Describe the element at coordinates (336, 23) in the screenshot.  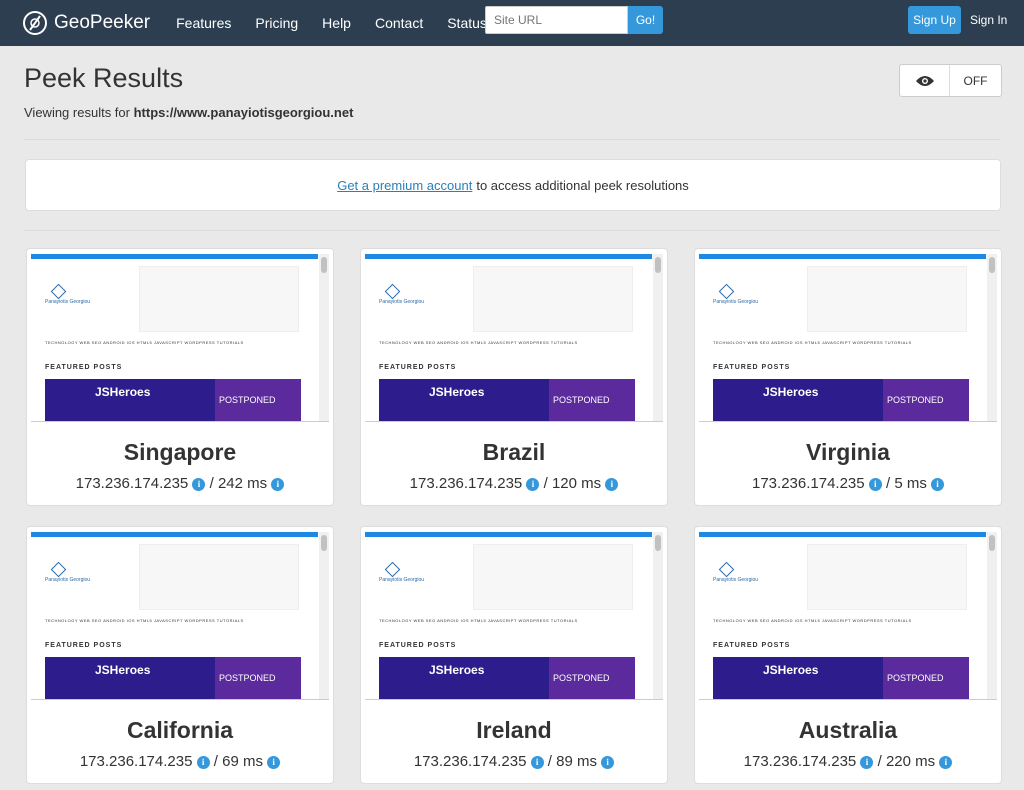
I see `nav-help: Help` at that location.